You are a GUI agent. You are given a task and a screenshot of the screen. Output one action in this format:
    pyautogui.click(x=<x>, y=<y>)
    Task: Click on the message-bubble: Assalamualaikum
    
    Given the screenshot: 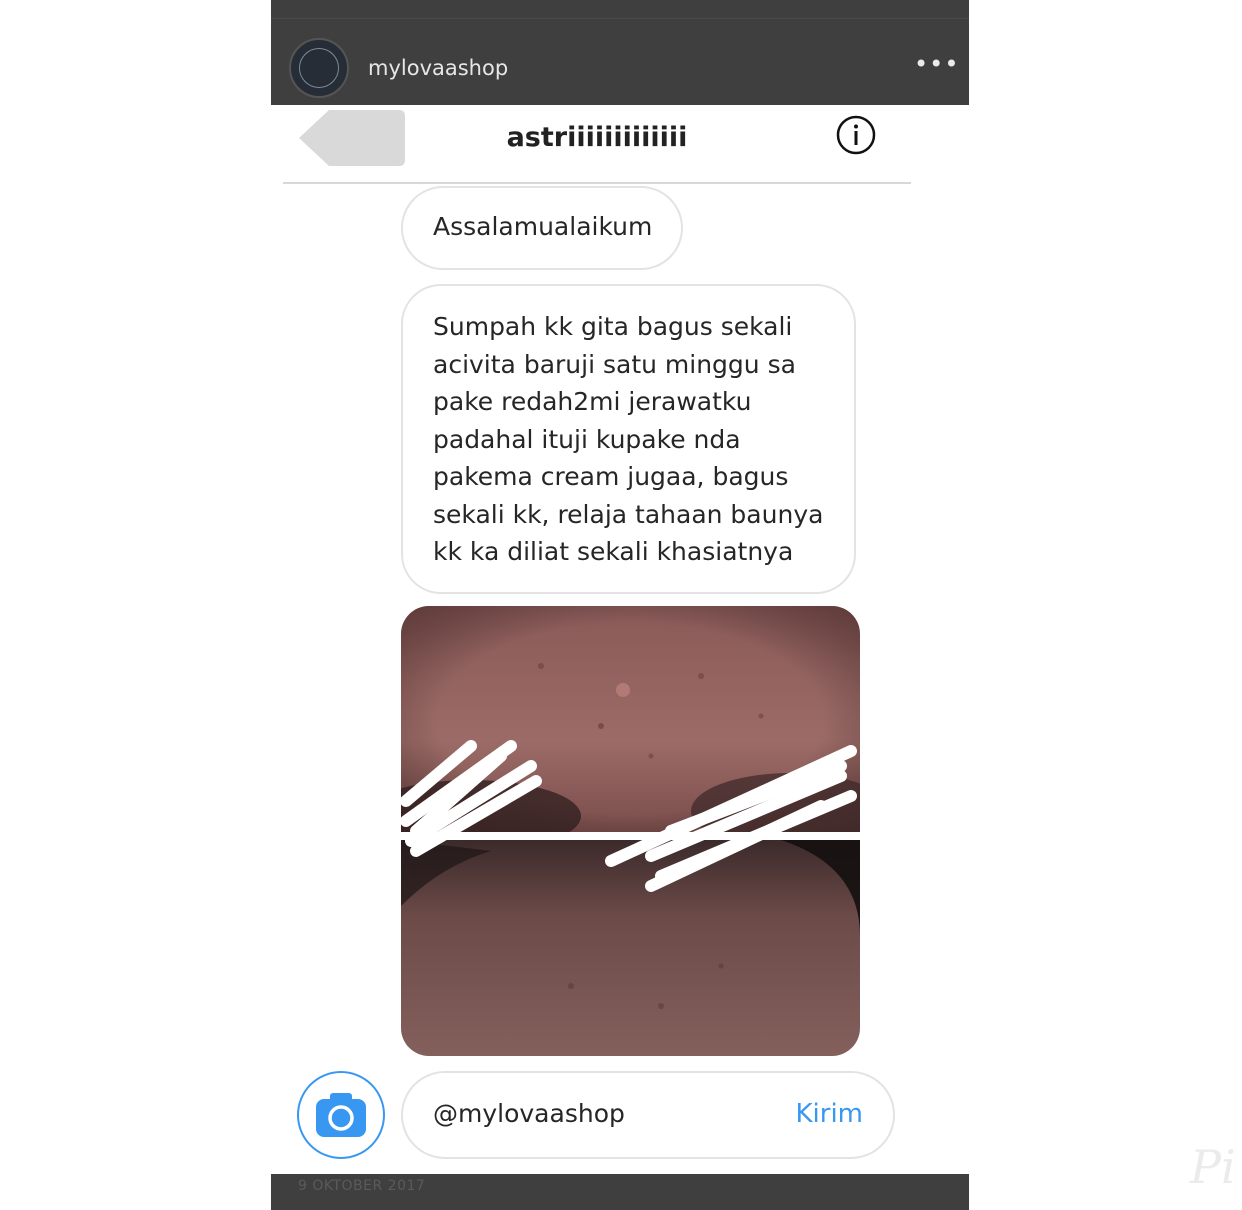 What is the action you would take?
    pyautogui.click(x=542, y=228)
    